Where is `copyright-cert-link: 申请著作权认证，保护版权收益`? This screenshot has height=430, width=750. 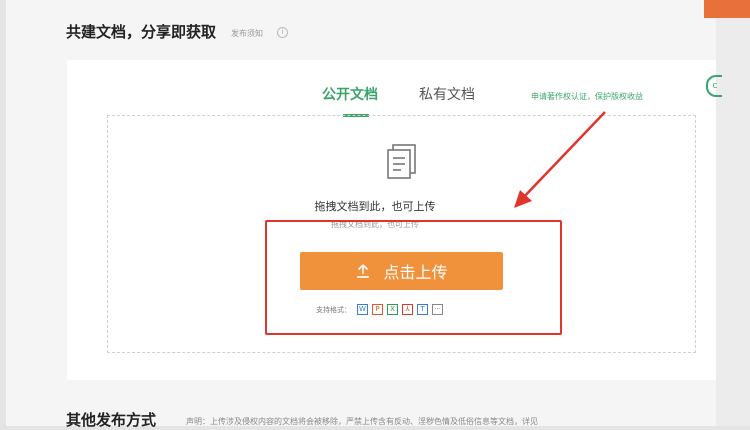 copyright-cert-link: 申请著作权认证，保护版权收益 is located at coordinates (587, 96).